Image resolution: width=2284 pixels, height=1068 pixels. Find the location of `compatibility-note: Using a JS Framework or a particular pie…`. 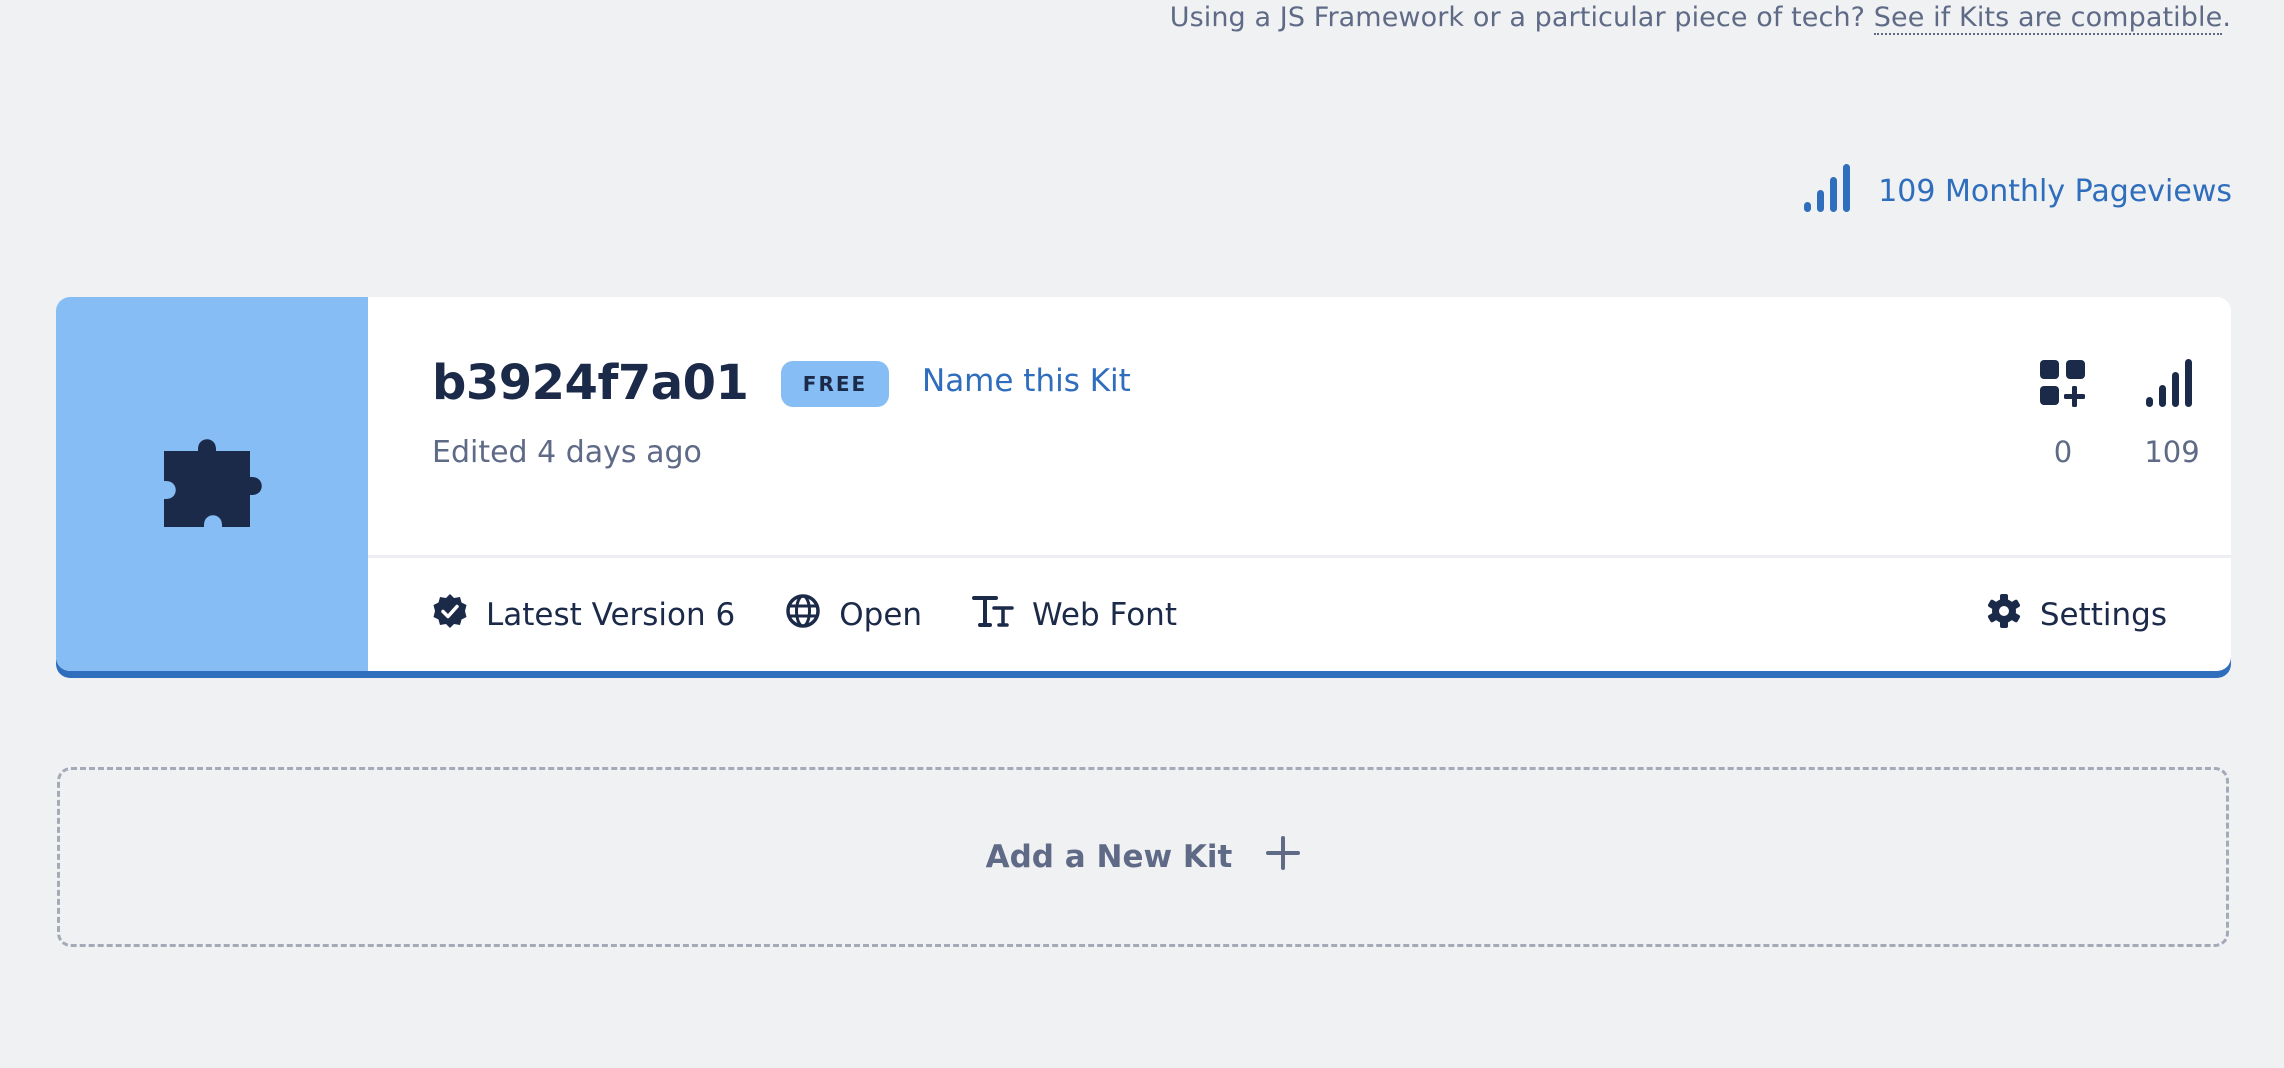

compatibility-note: Using a JS Framework or a particular pie… is located at coordinates (1700, 18).